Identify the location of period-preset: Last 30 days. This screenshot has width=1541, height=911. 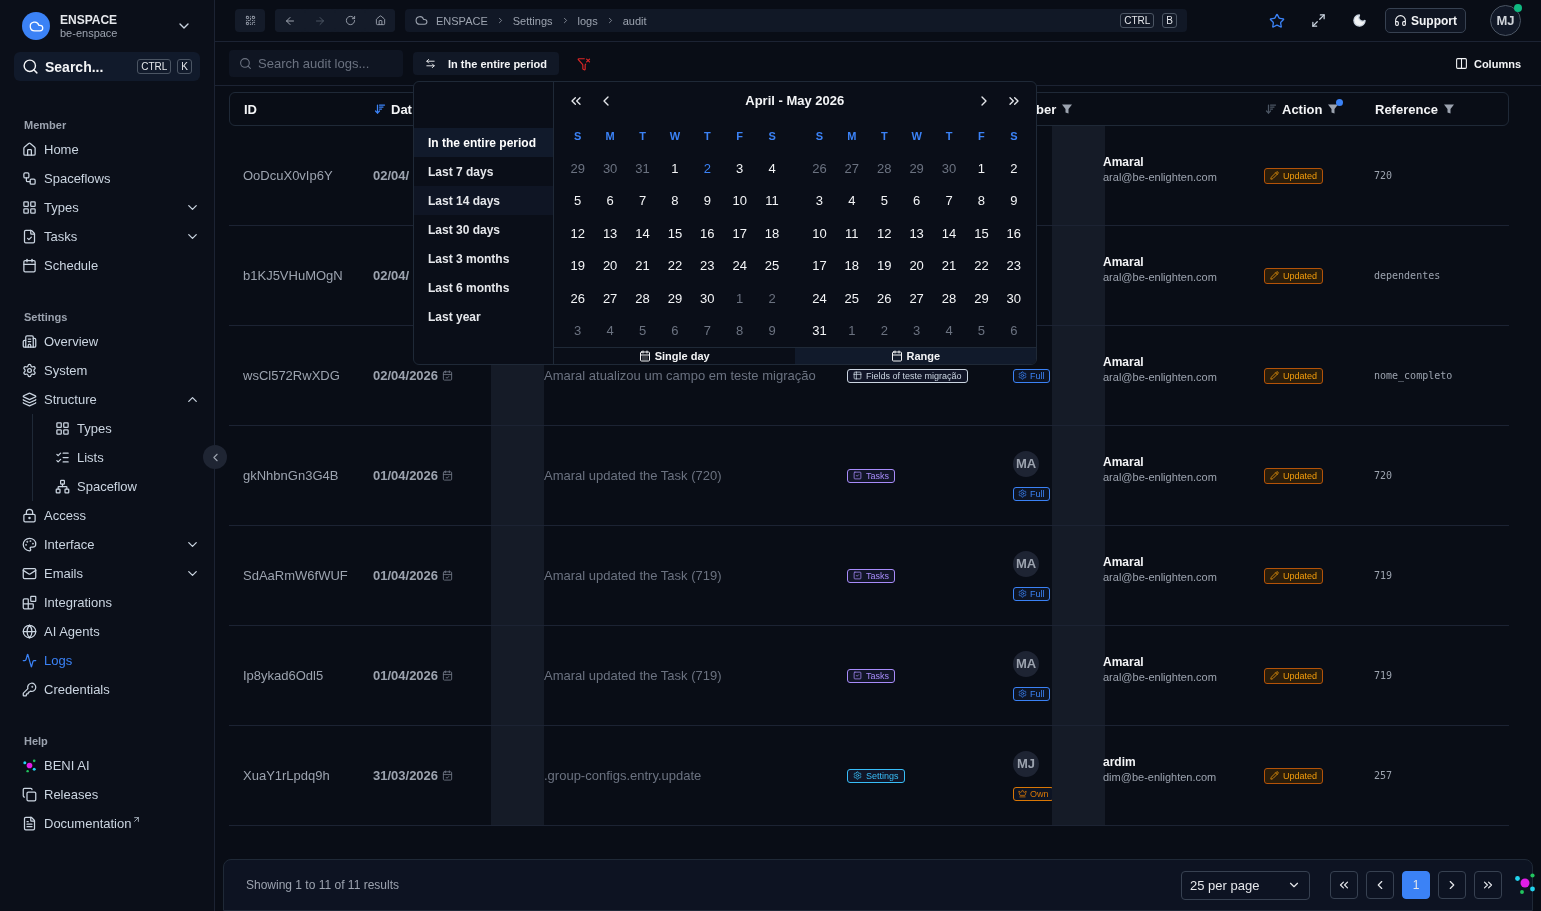
(483, 229).